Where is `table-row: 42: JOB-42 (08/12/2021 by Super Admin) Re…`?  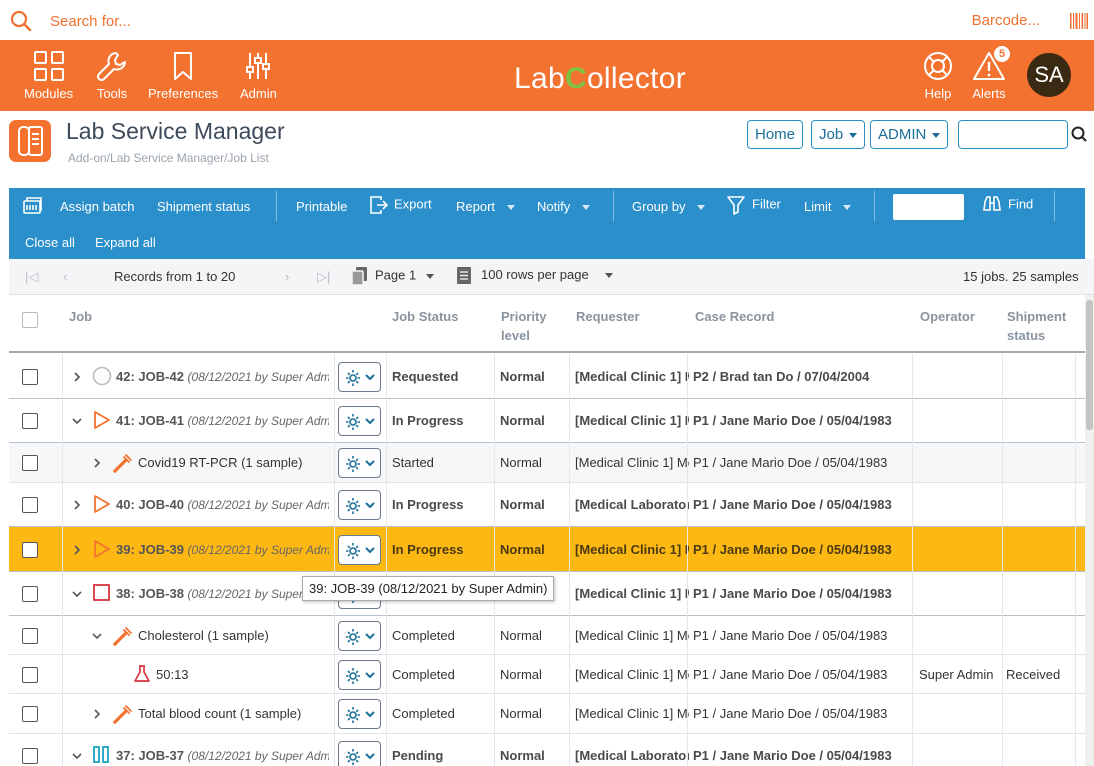
table-row: 42: JOB-42 (08/12/2021 by Super Admin) Re… is located at coordinates (549, 376).